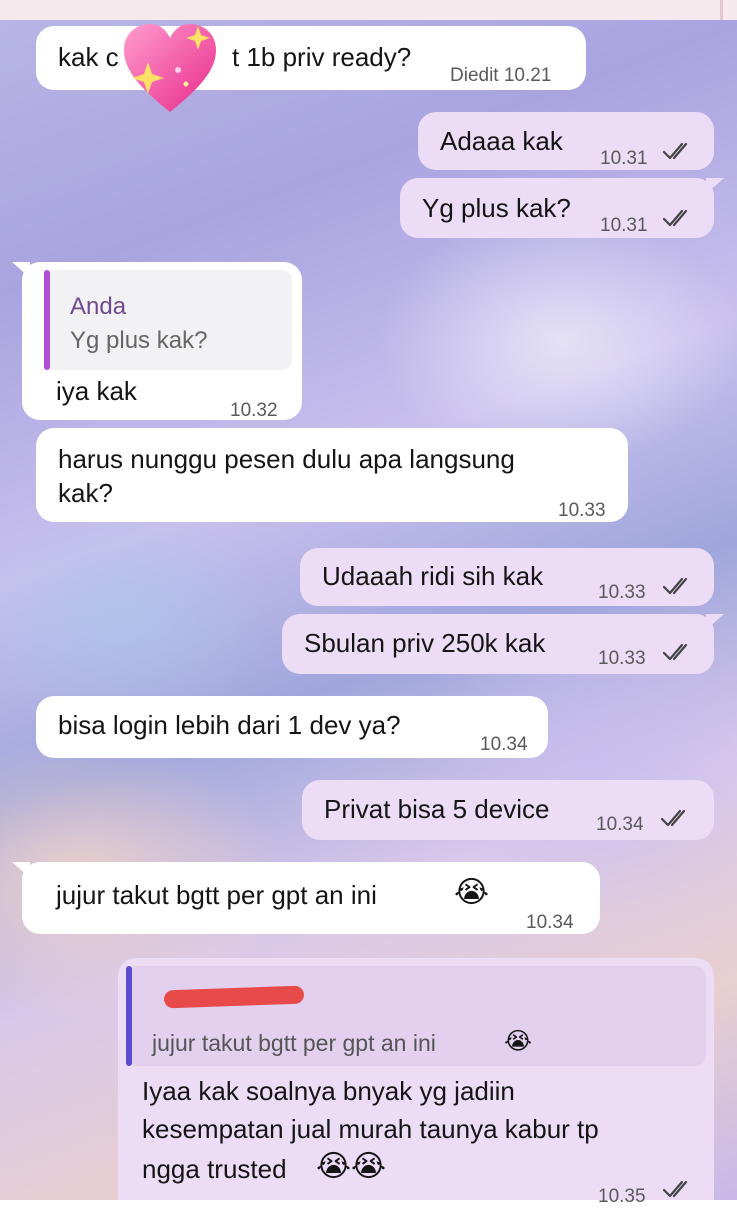 This screenshot has height=1214, width=737. What do you see at coordinates (234, 997) in the screenshot?
I see `redaction-mark` at bounding box center [234, 997].